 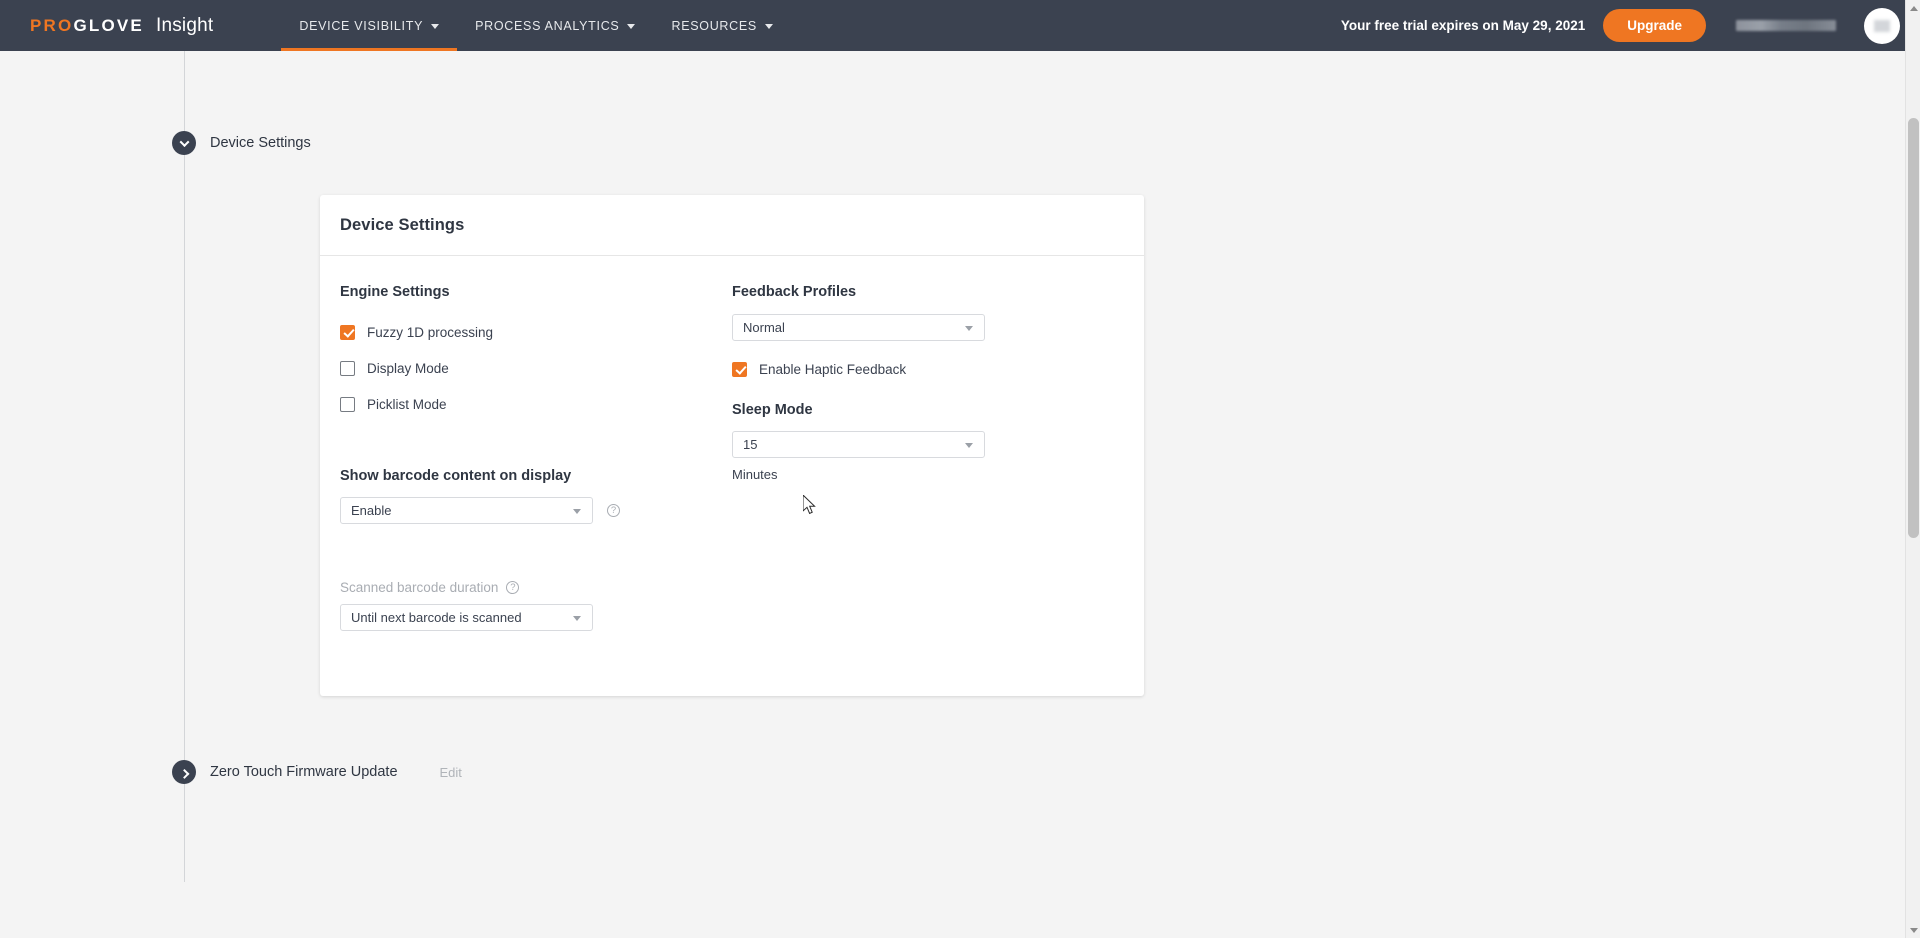 What do you see at coordinates (436, 617) in the screenshot?
I see `select-value: Until next barcode is scanned` at bounding box center [436, 617].